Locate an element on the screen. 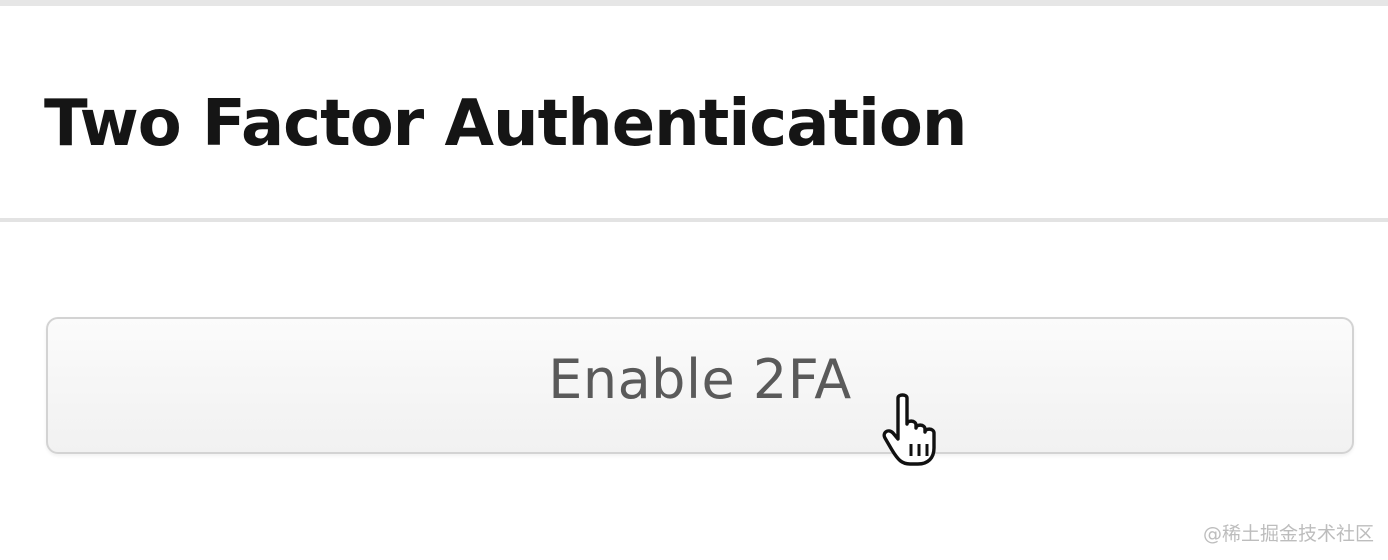  enable-2fa-button-label: Enable 2FA is located at coordinates (700, 379).